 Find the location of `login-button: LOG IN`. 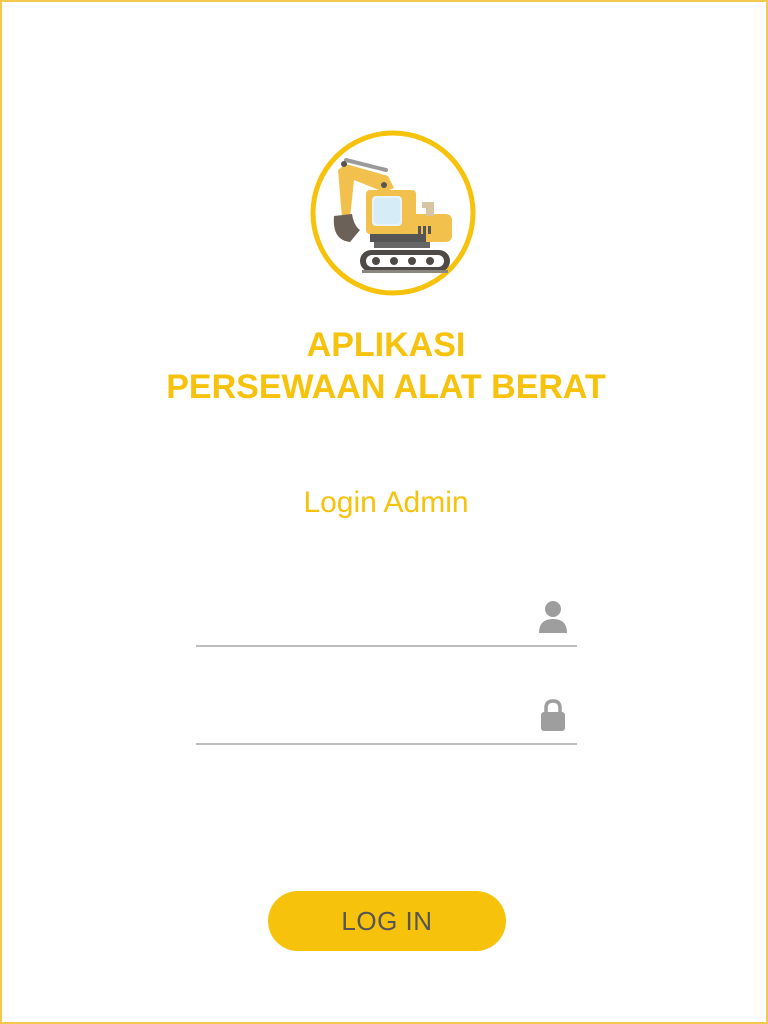

login-button: LOG IN is located at coordinates (387, 921).